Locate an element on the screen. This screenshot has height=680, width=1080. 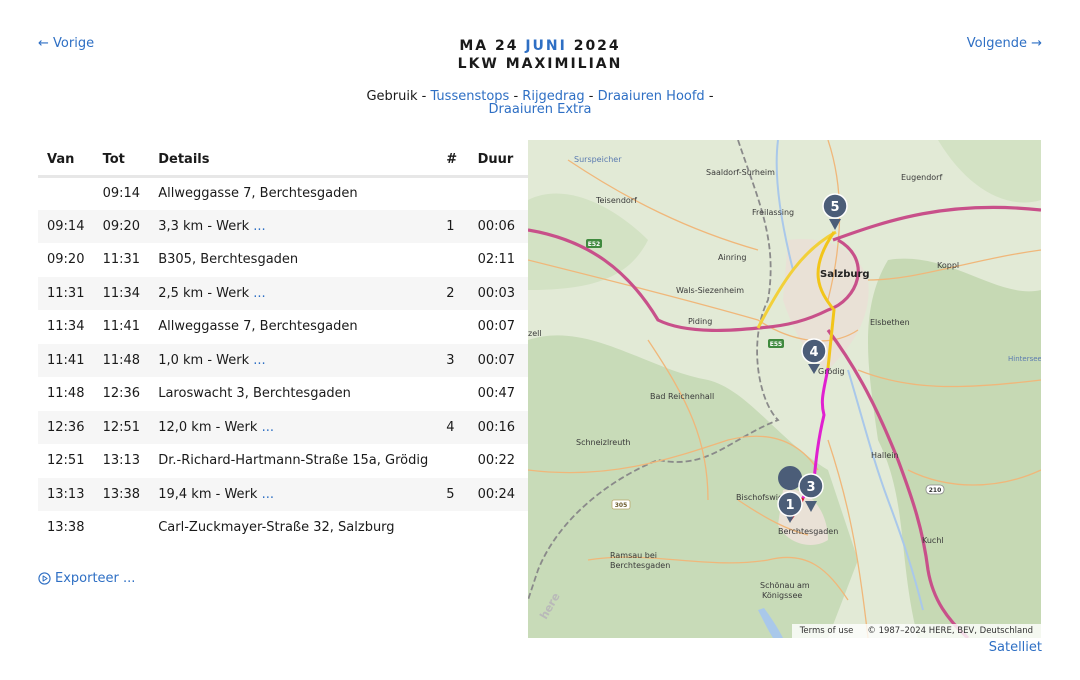
table-header-row: Van Tot Details # Duur is located at coordinates (283, 161).